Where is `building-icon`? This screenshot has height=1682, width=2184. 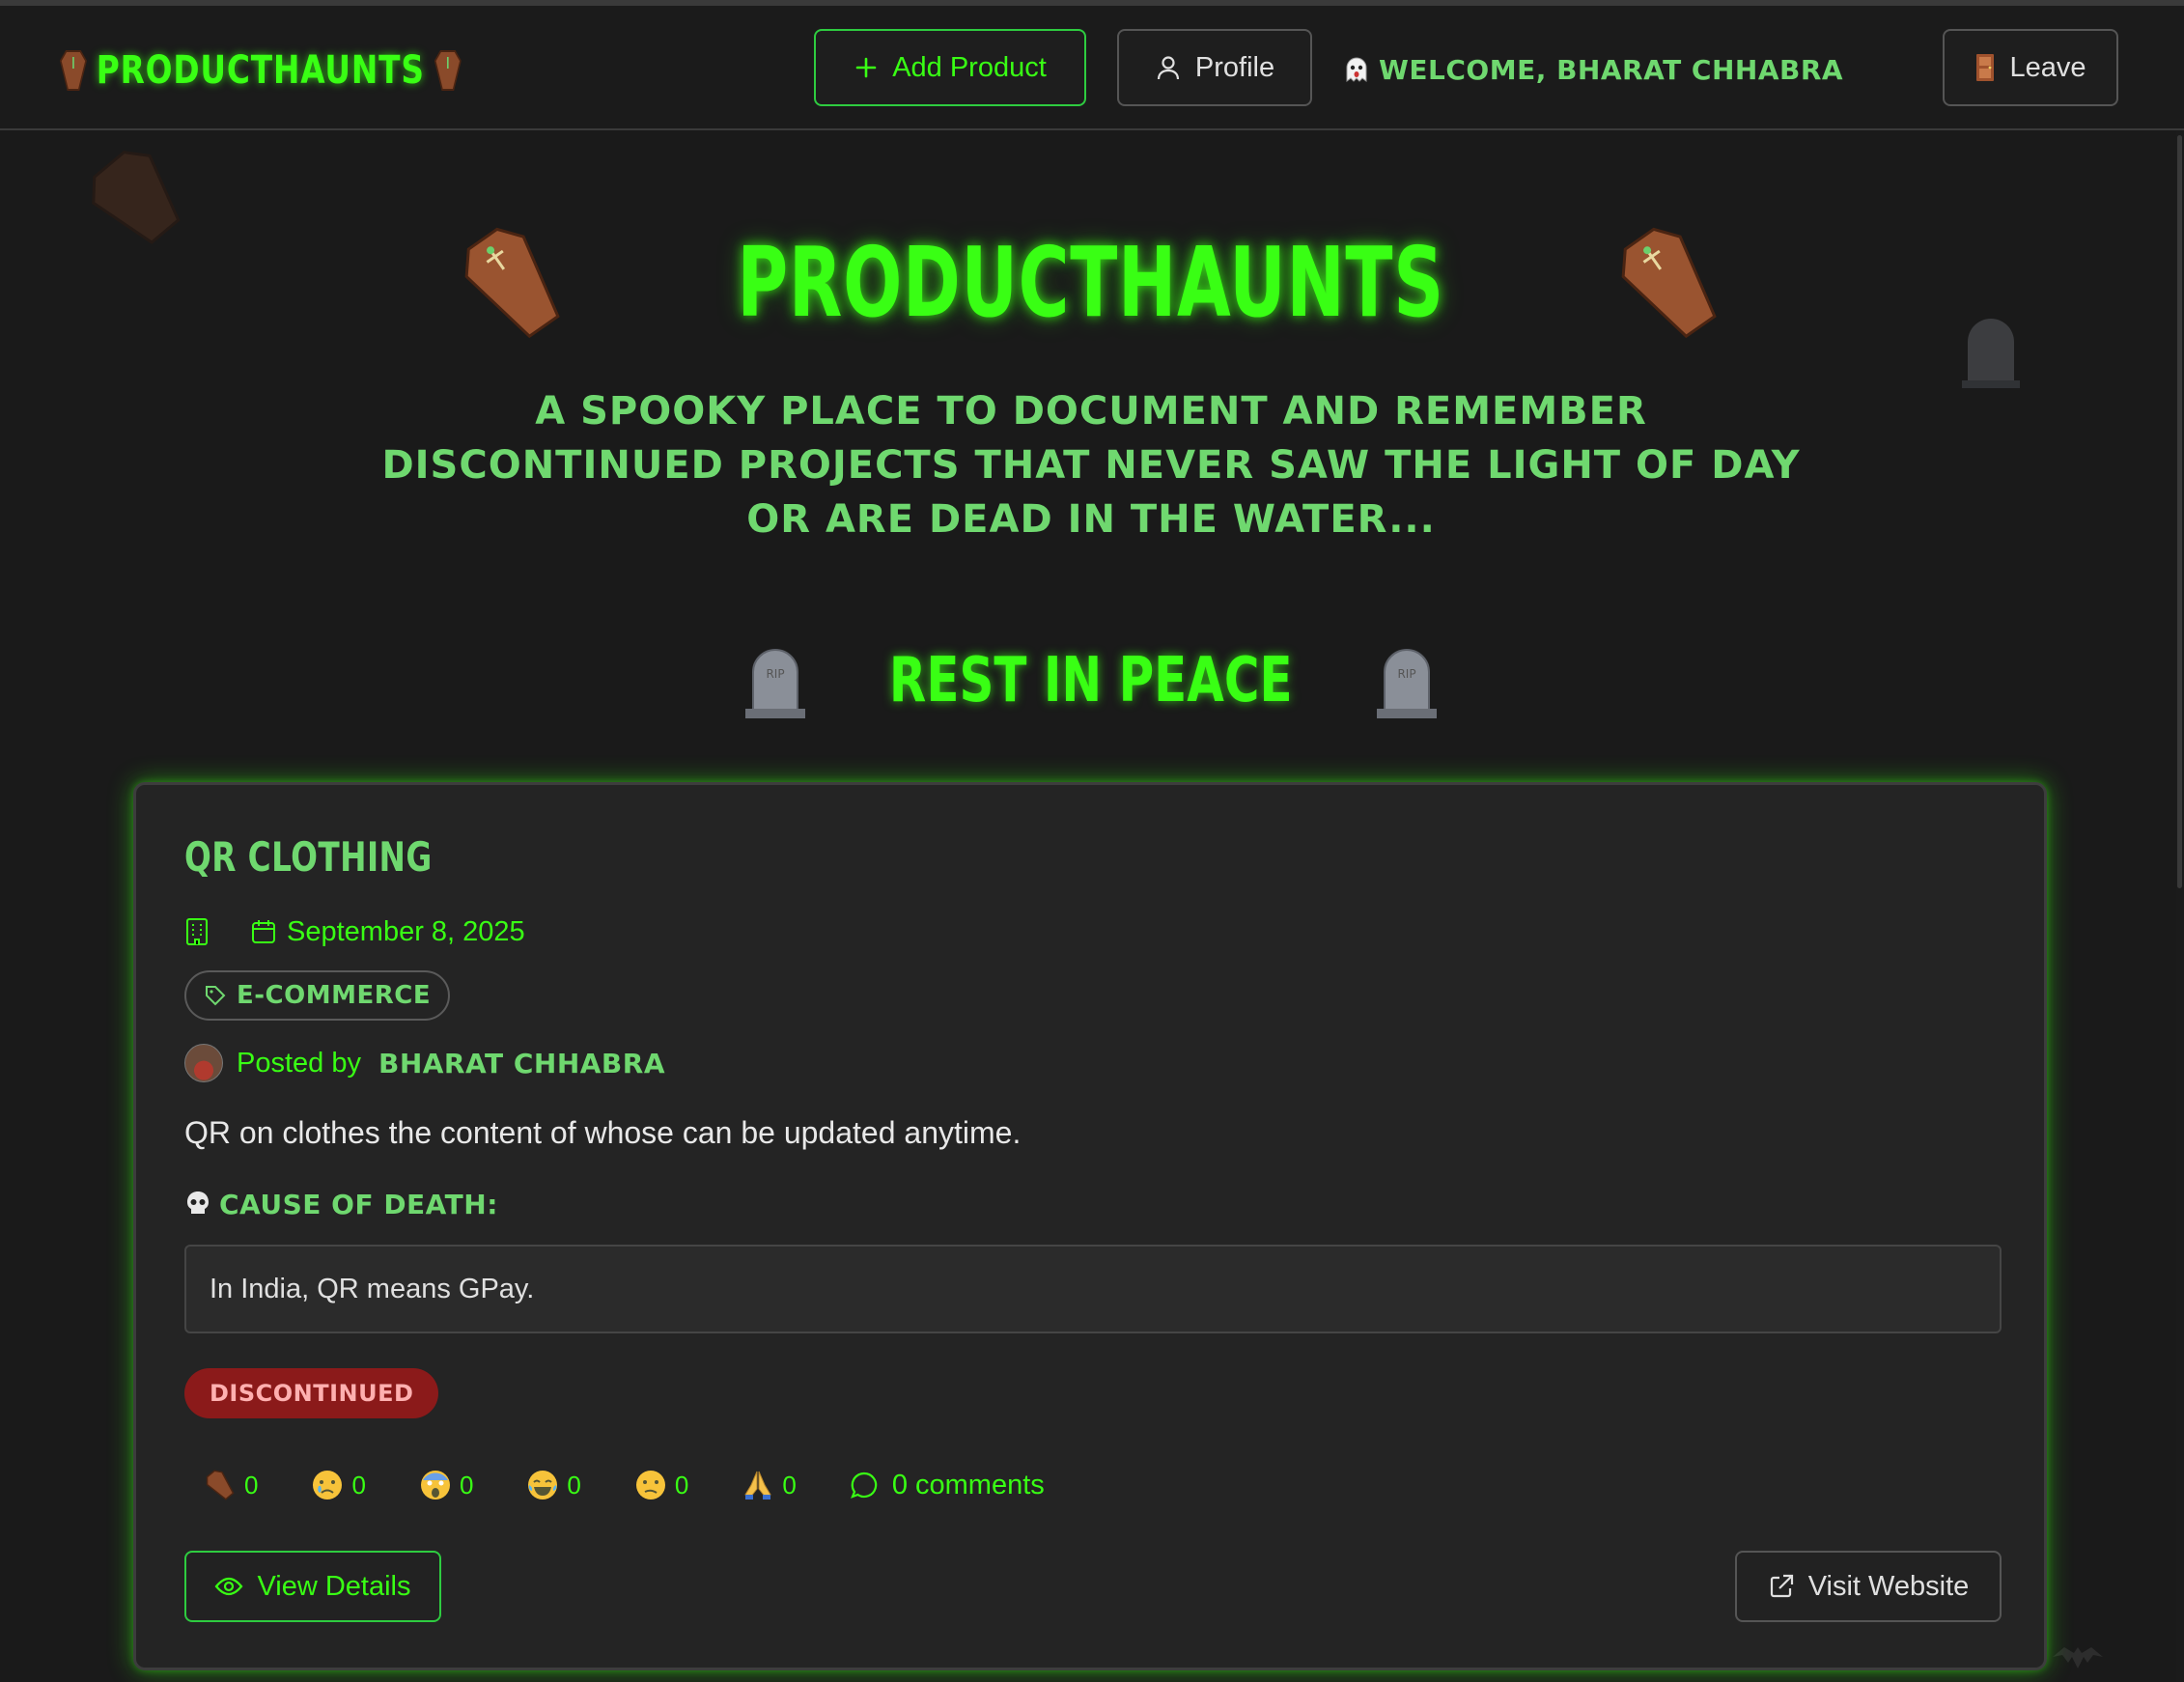 building-icon is located at coordinates (197, 932).